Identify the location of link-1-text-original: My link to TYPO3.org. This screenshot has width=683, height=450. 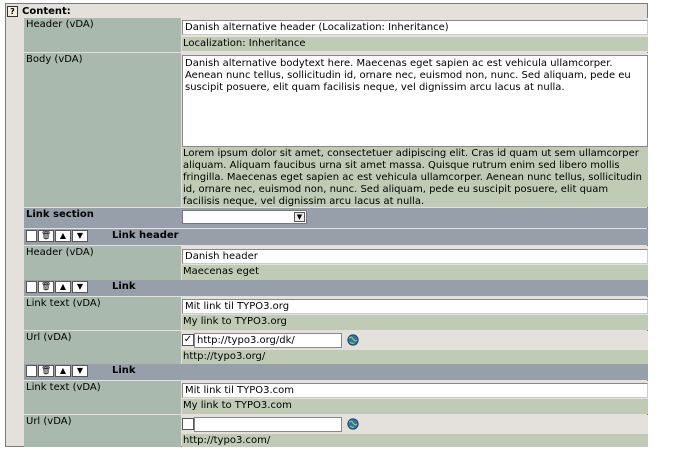
(415, 322).